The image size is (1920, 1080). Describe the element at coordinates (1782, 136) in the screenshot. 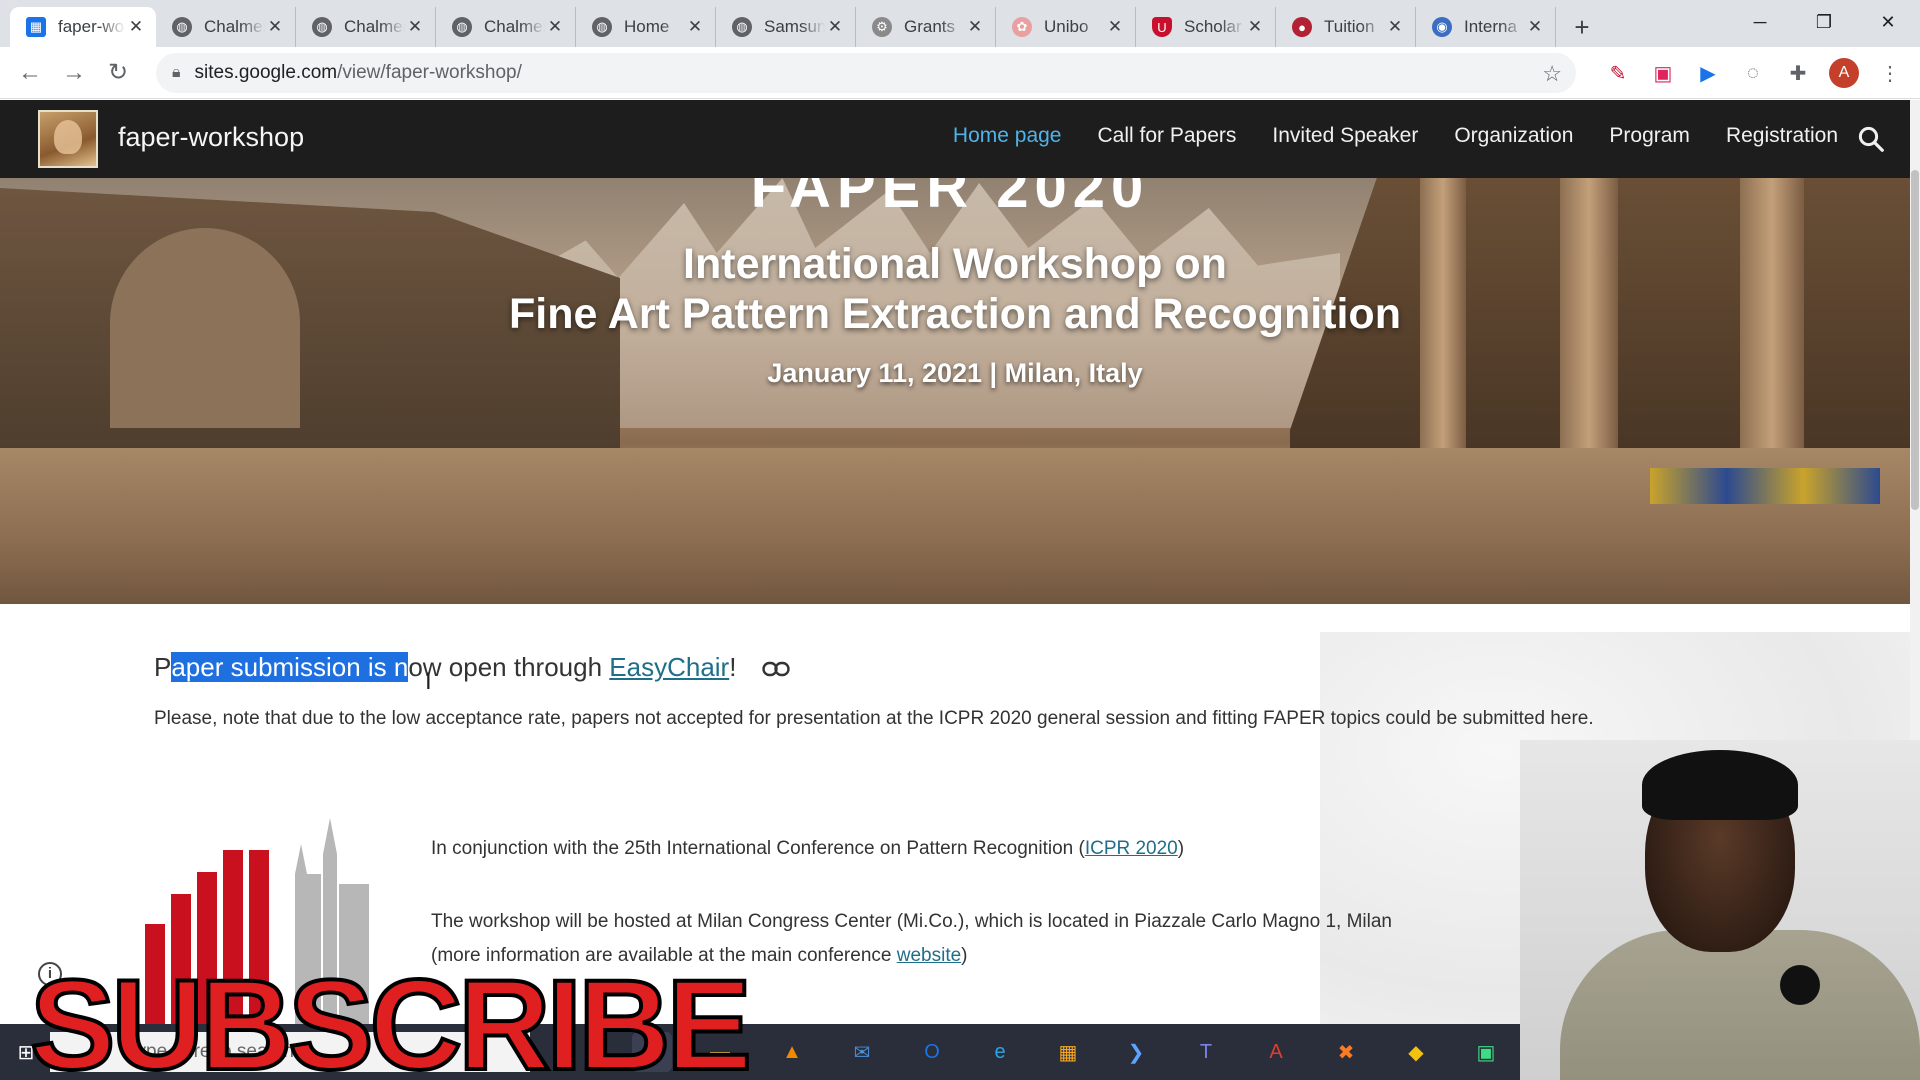

I see `nav-registration: Registration` at that location.